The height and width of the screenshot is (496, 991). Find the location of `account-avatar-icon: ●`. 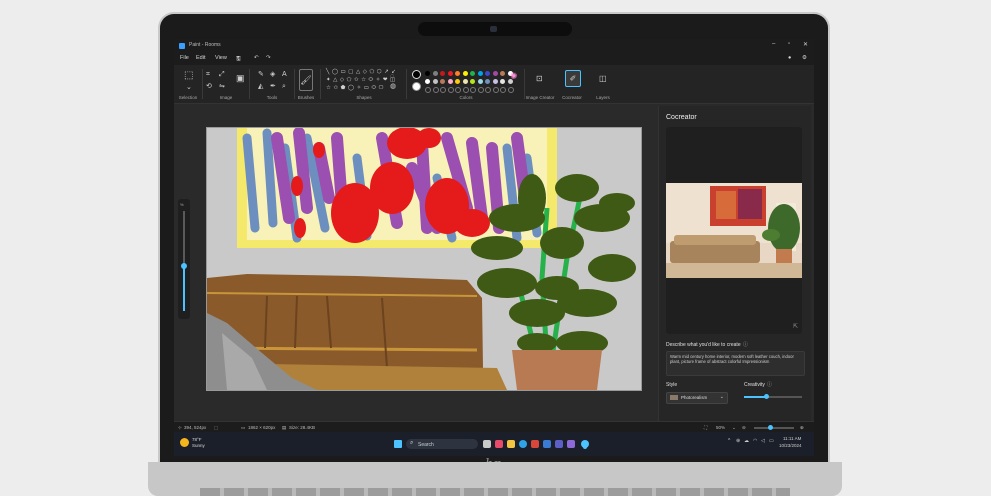

account-avatar-icon: ● is located at coordinates (789, 58).